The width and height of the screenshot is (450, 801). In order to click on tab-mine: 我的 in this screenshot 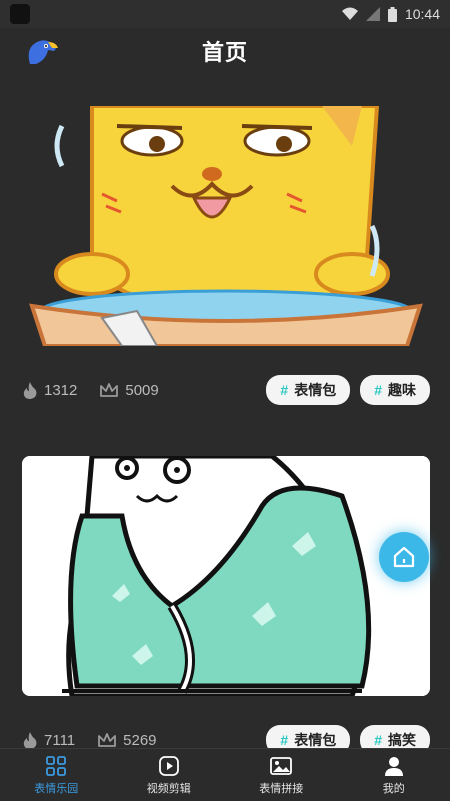, I will do `click(394, 775)`.